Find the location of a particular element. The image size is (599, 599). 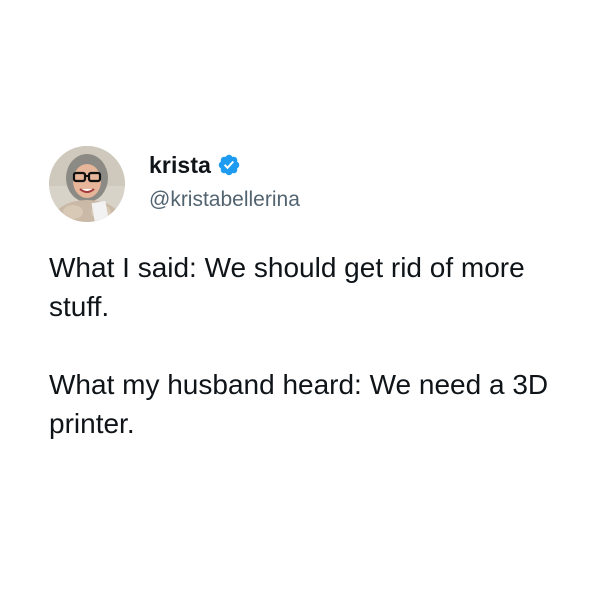

display-name: krista is located at coordinates (180, 165).